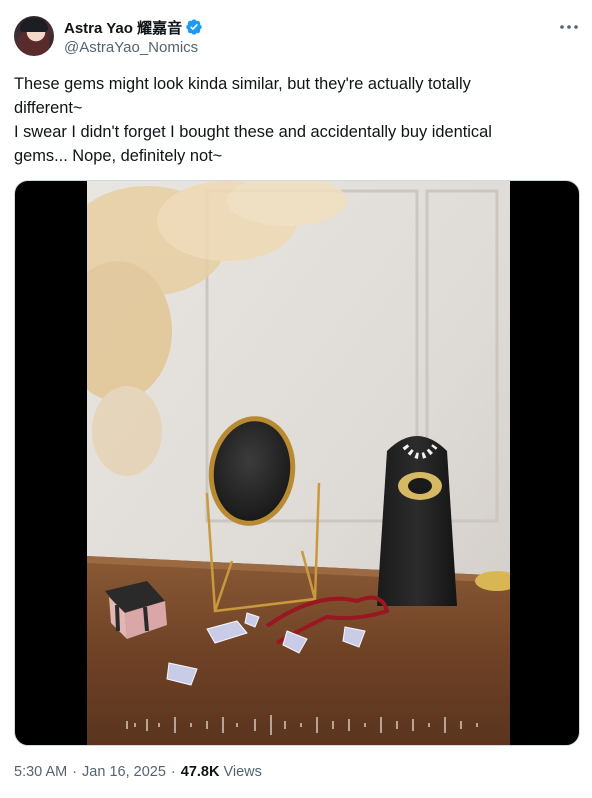 The width and height of the screenshot is (592, 798). Describe the element at coordinates (34, 36) in the screenshot. I see `avatar` at that location.